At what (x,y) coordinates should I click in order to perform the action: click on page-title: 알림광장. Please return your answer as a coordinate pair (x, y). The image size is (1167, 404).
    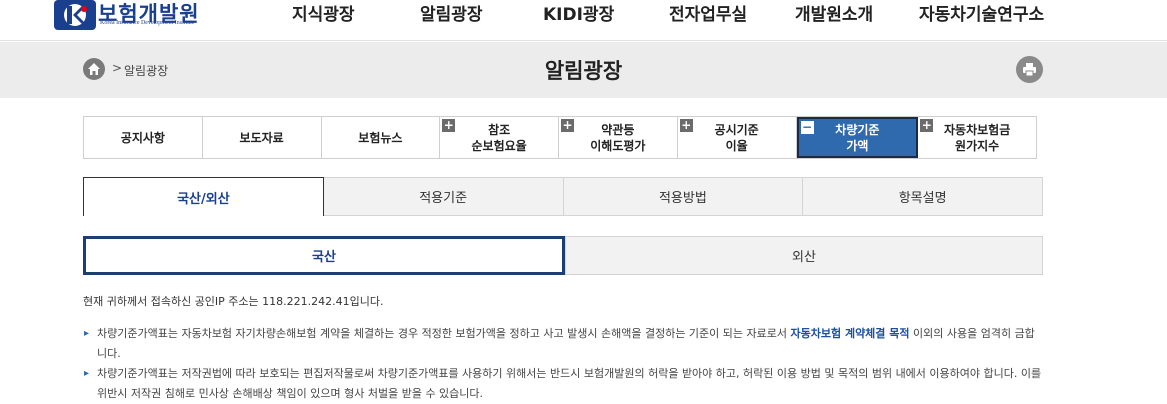
    Looking at the image, I should click on (583, 71).